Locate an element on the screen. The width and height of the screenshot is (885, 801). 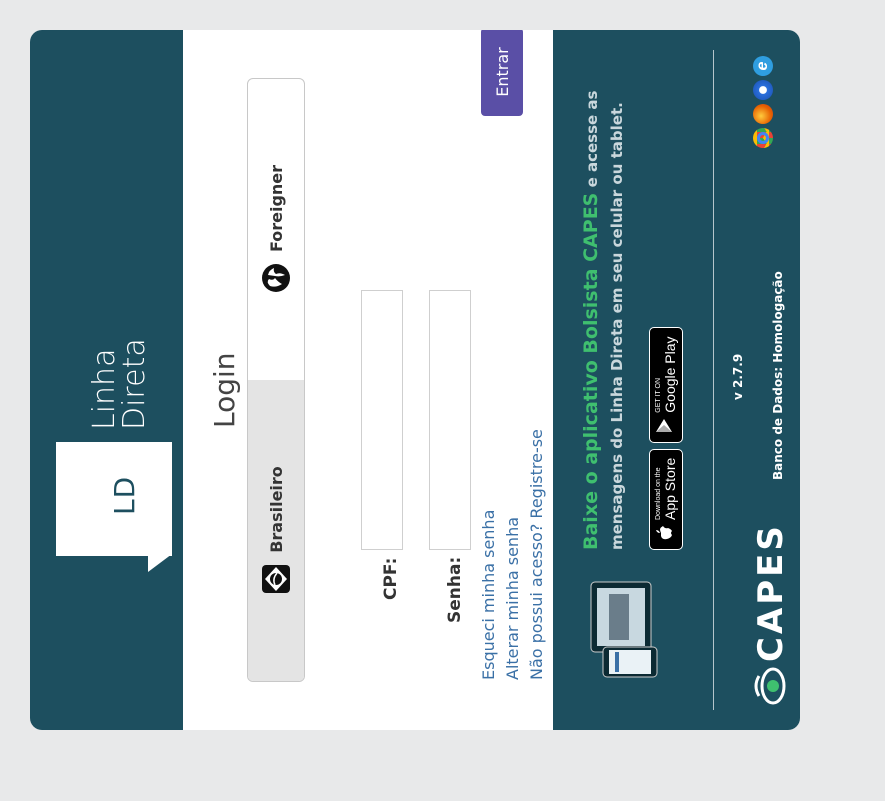
tab-foreigner-label: Foreigner is located at coordinates (276, 208).